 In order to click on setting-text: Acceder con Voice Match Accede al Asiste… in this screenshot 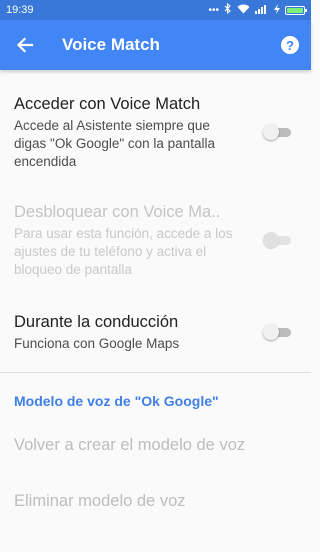, I will do `click(138, 132)`.